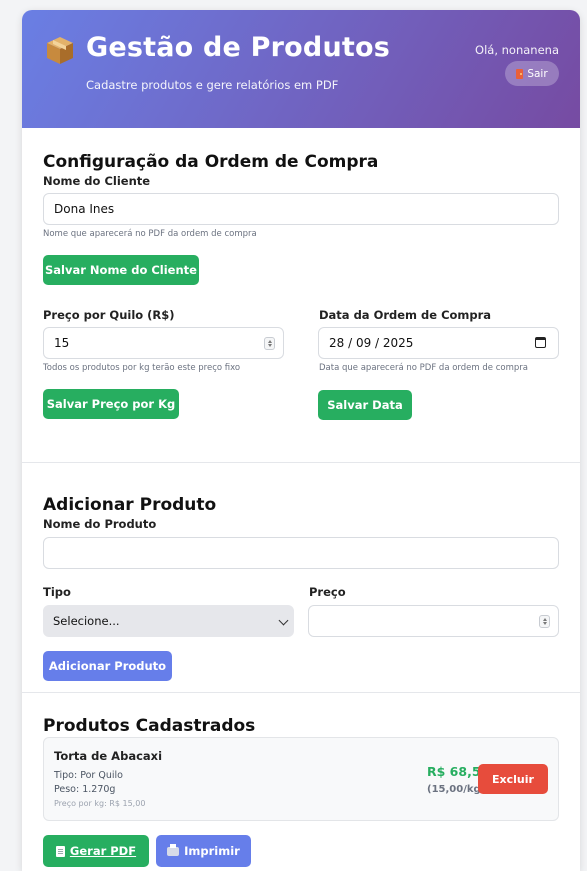 The height and width of the screenshot is (871, 587). Describe the element at coordinates (517, 50) in the screenshot. I see `user-greeting: Olá, nonanena` at that location.